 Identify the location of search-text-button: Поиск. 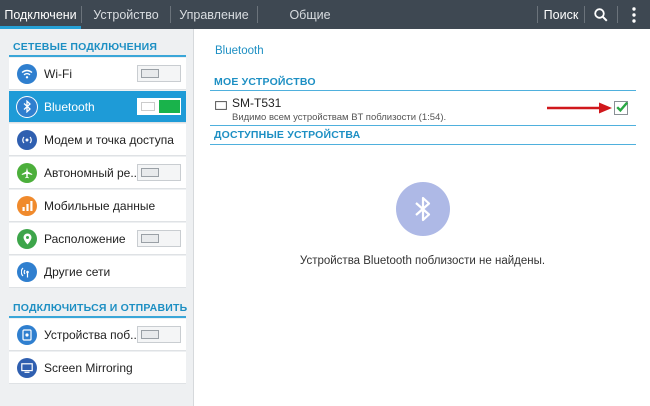
(561, 14).